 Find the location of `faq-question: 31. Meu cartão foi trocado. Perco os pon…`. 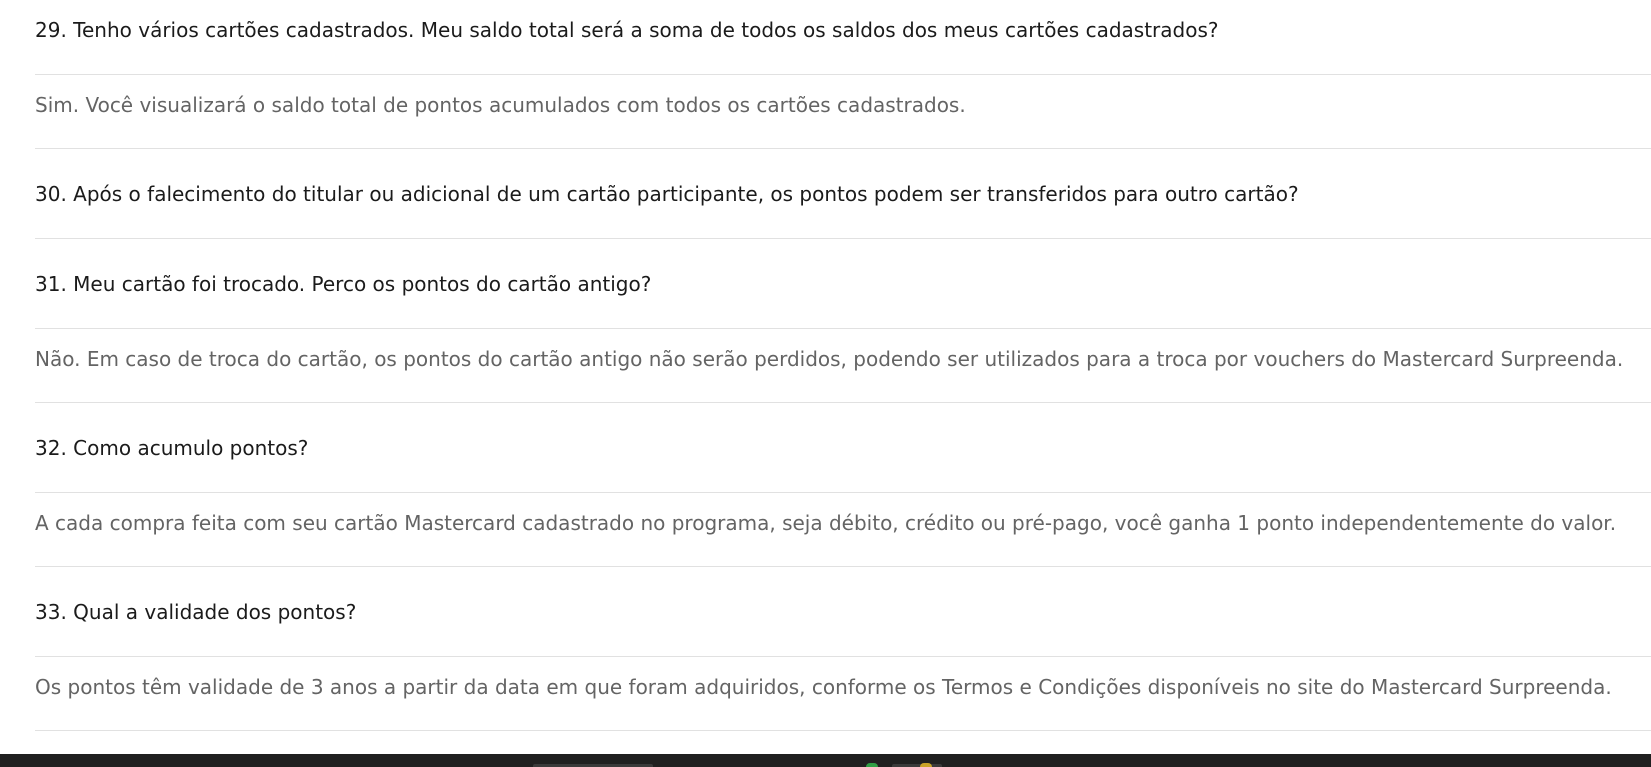

faq-question: 31. Meu cartão foi trocado. Perco os pon… is located at coordinates (843, 284).